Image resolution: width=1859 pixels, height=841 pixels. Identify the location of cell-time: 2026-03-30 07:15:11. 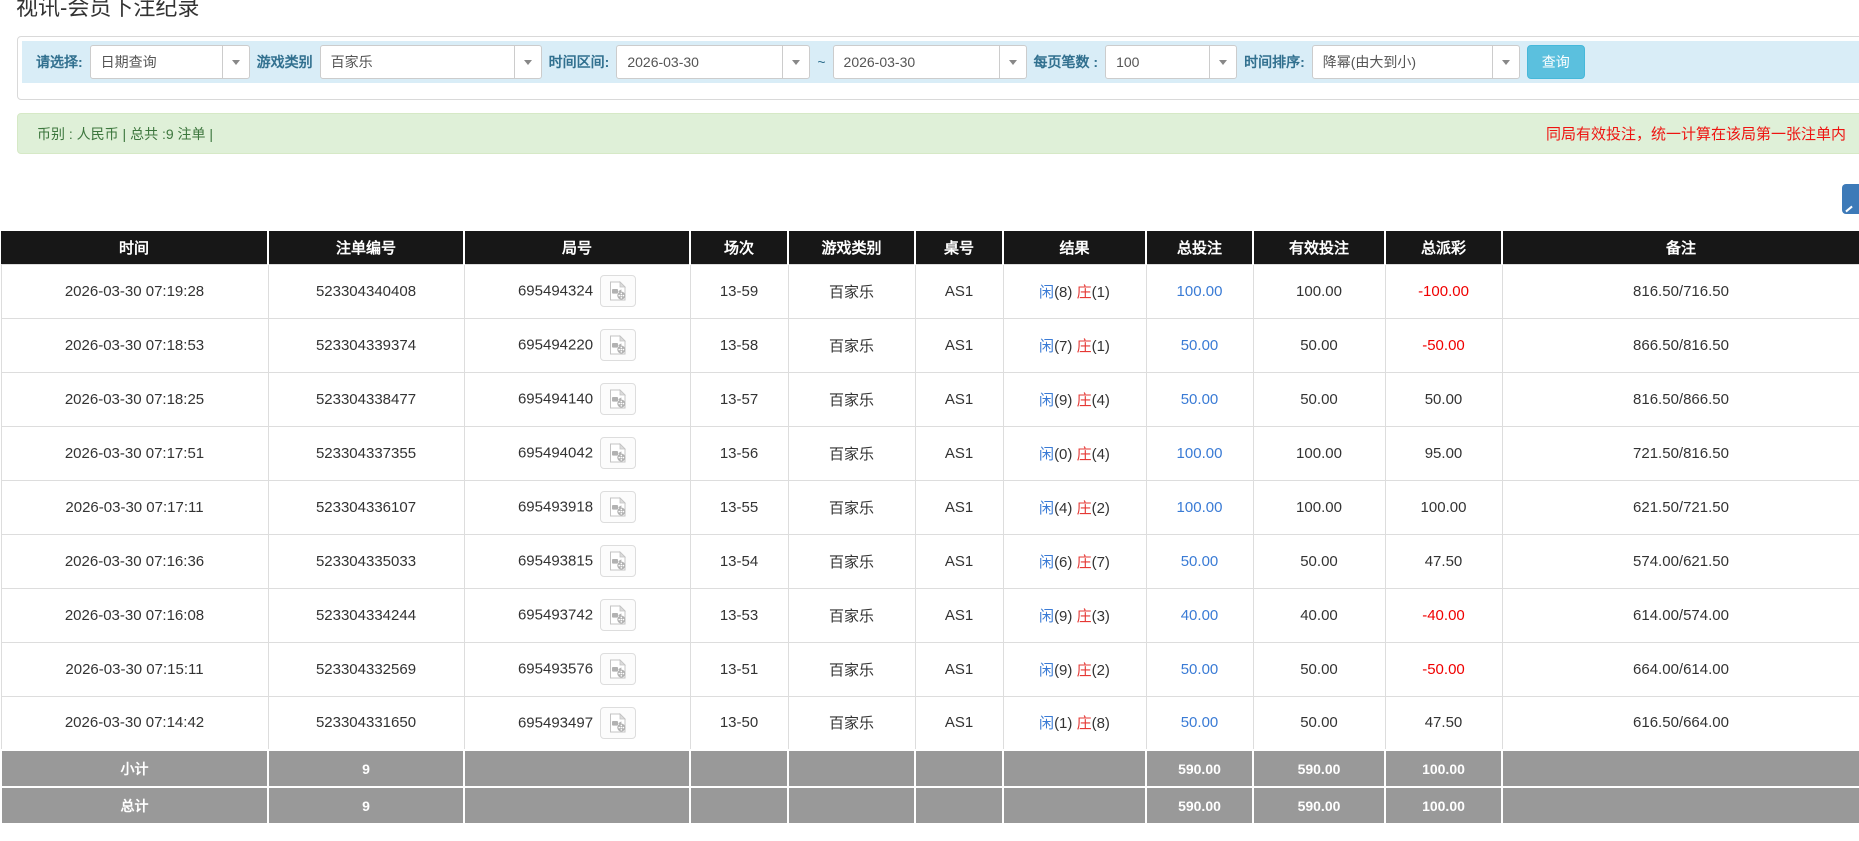
(134, 669).